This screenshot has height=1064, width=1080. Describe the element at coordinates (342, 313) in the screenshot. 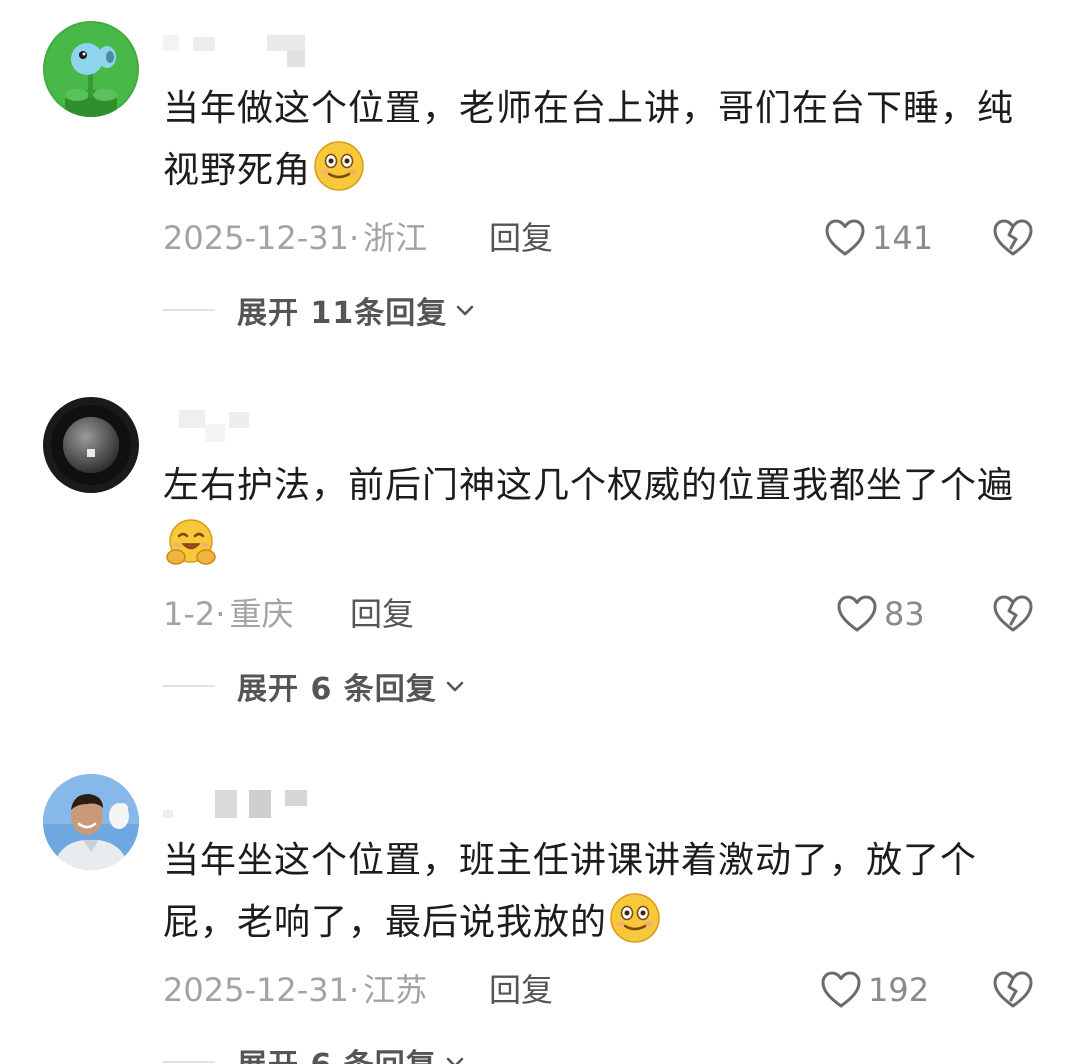

I see `expand-replies-label: 展开 11条回复` at that location.